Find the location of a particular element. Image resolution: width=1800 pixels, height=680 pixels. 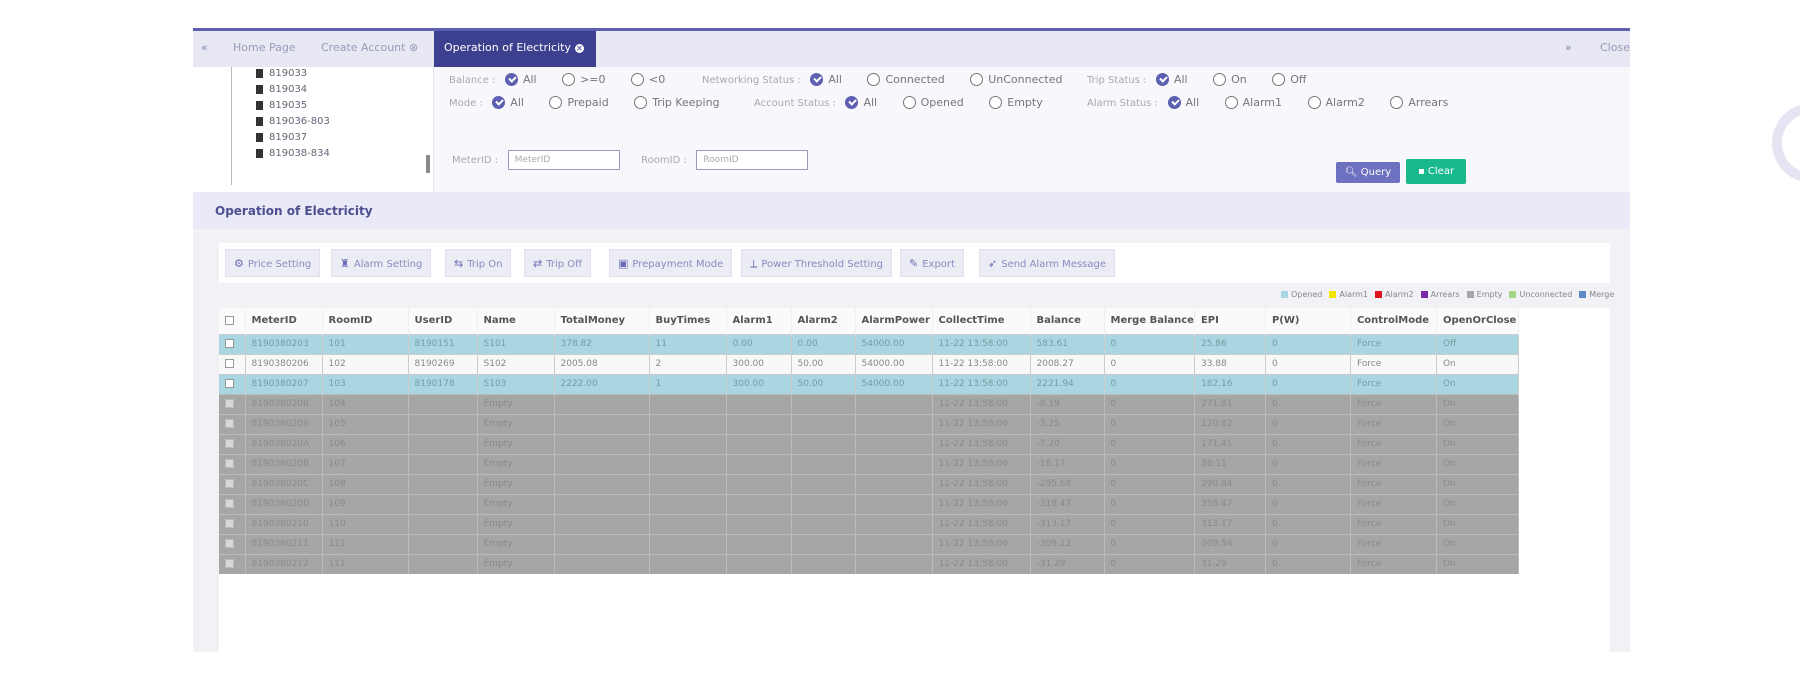

balance-option-all: All is located at coordinates (520, 79).